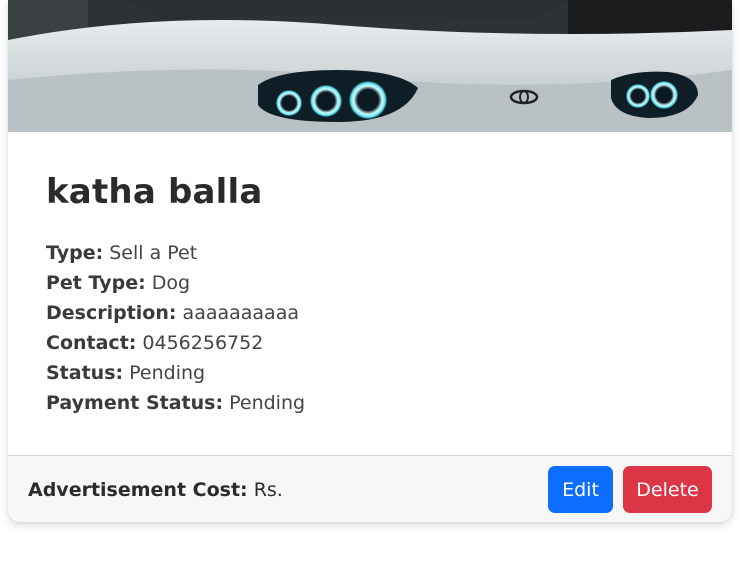  What do you see at coordinates (111, 313) in the screenshot?
I see `detail-label: Description:` at bounding box center [111, 313].